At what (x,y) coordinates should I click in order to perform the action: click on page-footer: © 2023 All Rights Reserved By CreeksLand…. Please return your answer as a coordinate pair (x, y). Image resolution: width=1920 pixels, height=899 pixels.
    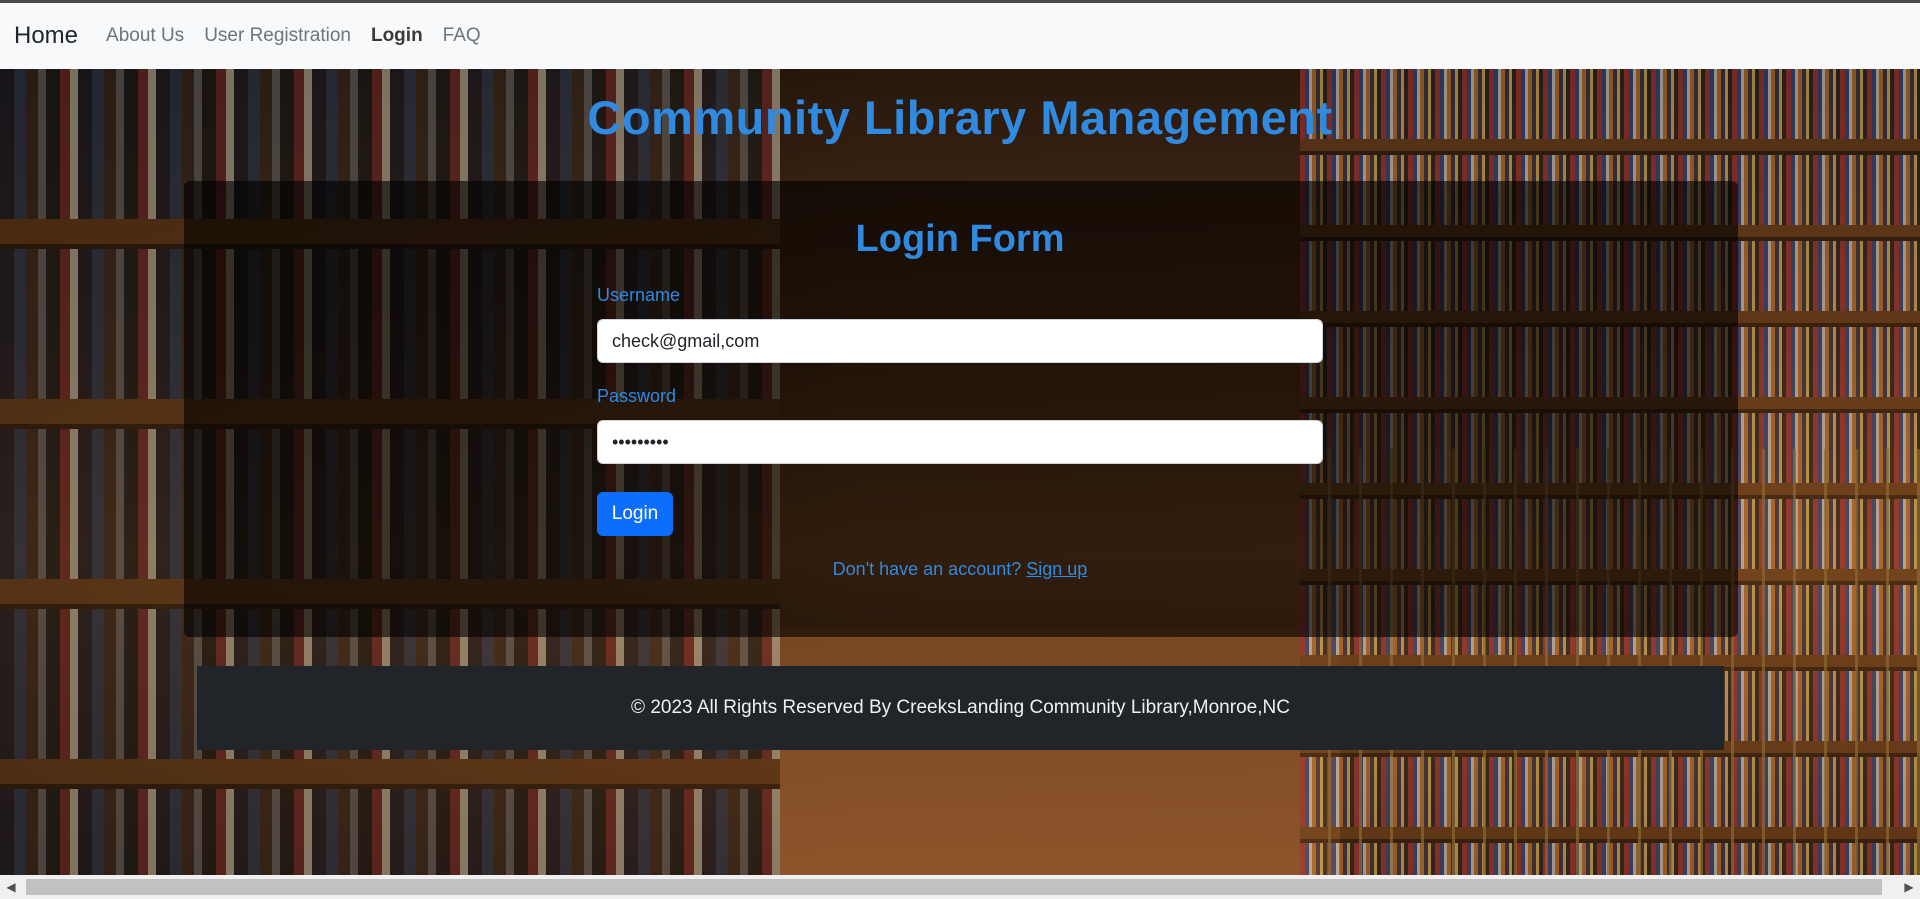
    Looking at the image, I should click on (960, 708).